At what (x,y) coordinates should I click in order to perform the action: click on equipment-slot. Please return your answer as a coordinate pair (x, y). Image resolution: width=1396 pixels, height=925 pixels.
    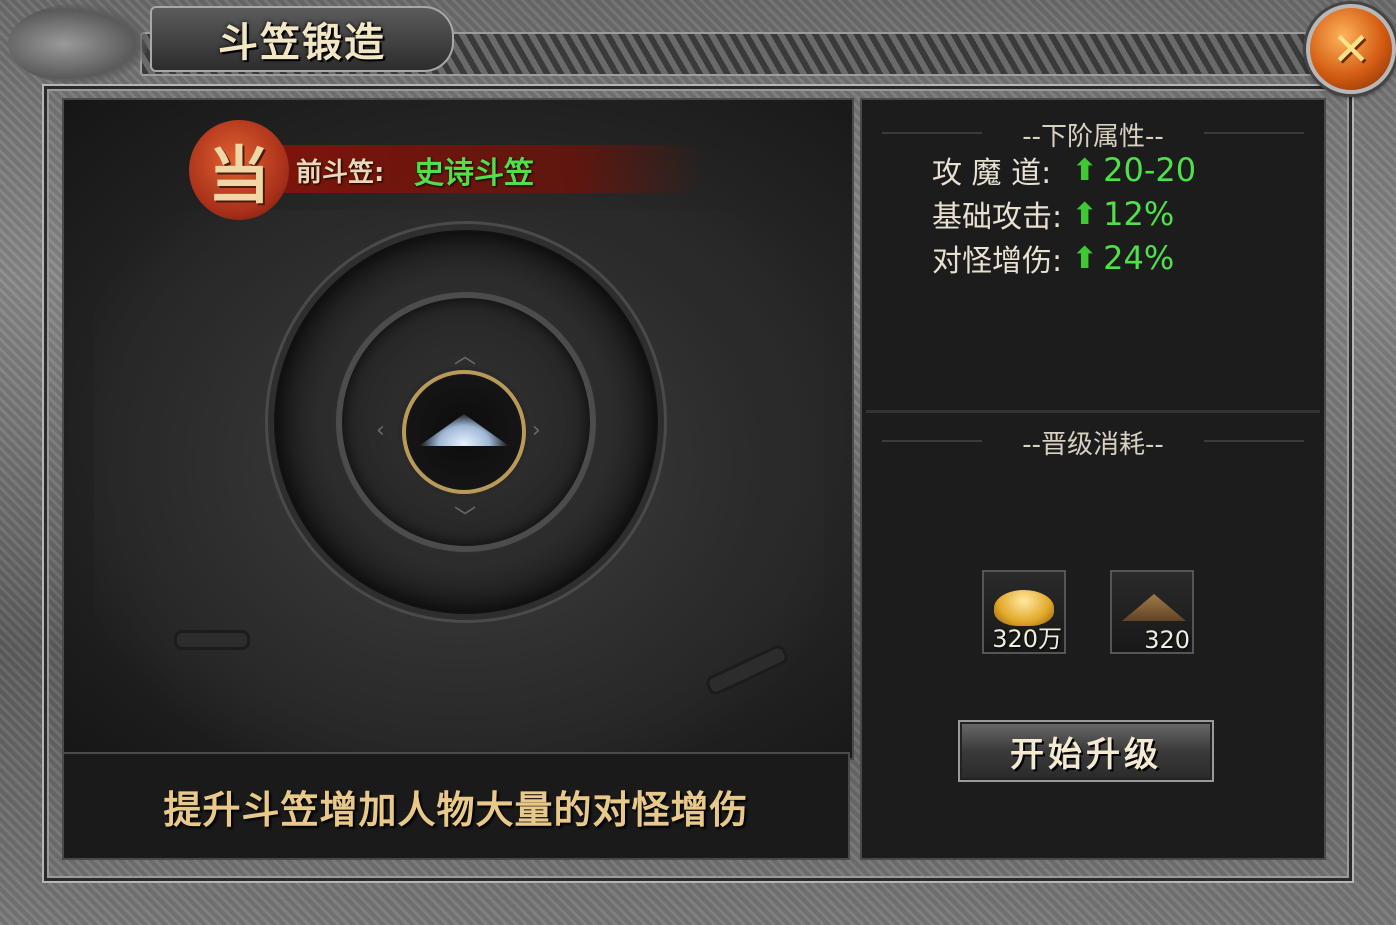
    Looking at the image, I should click on (464, 432).